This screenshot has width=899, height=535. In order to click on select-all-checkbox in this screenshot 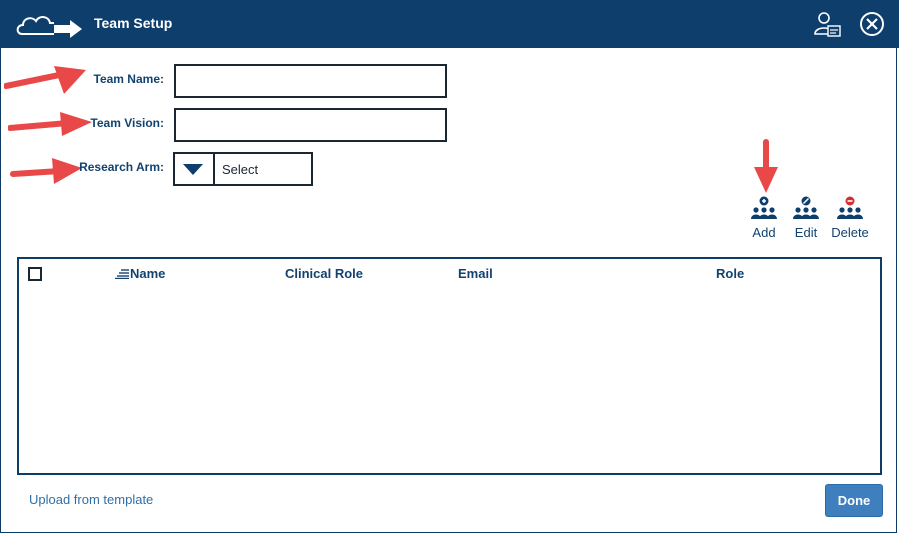, I will do `click(35, 274)`.